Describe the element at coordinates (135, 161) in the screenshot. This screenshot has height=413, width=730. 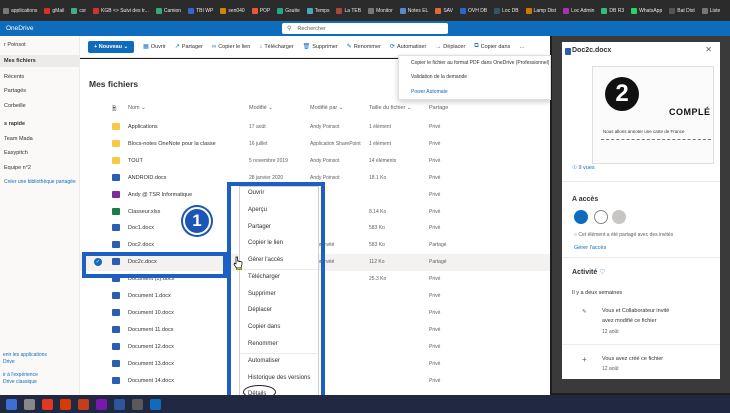
I see `file-name: TOUT` at that location.